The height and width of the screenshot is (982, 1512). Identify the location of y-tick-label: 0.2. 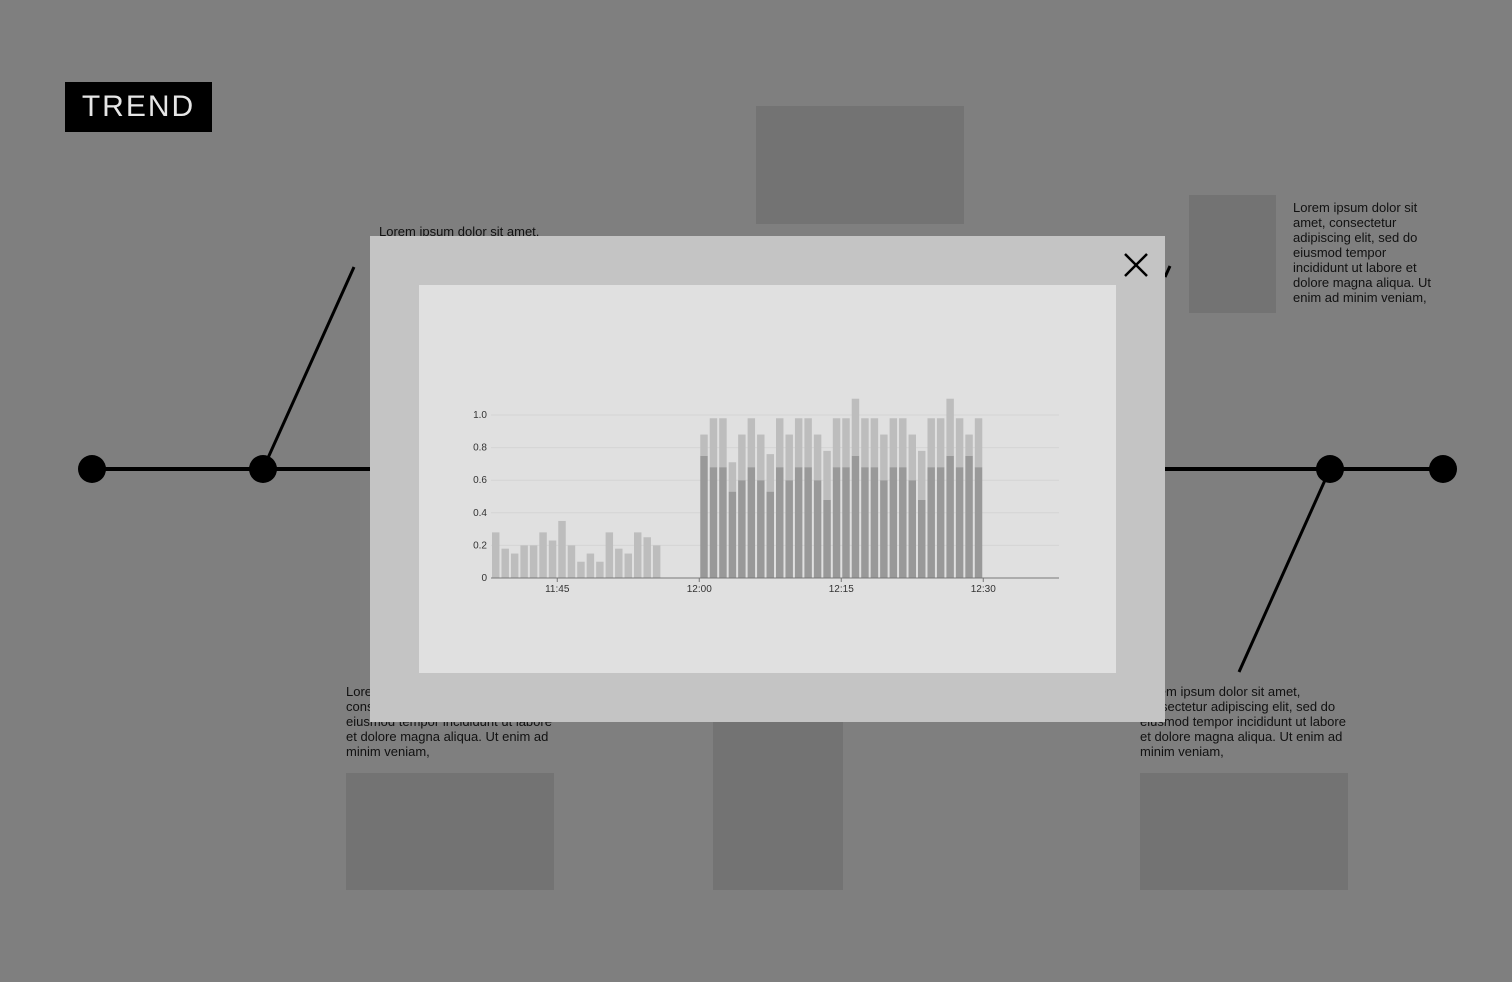
(480, 545).